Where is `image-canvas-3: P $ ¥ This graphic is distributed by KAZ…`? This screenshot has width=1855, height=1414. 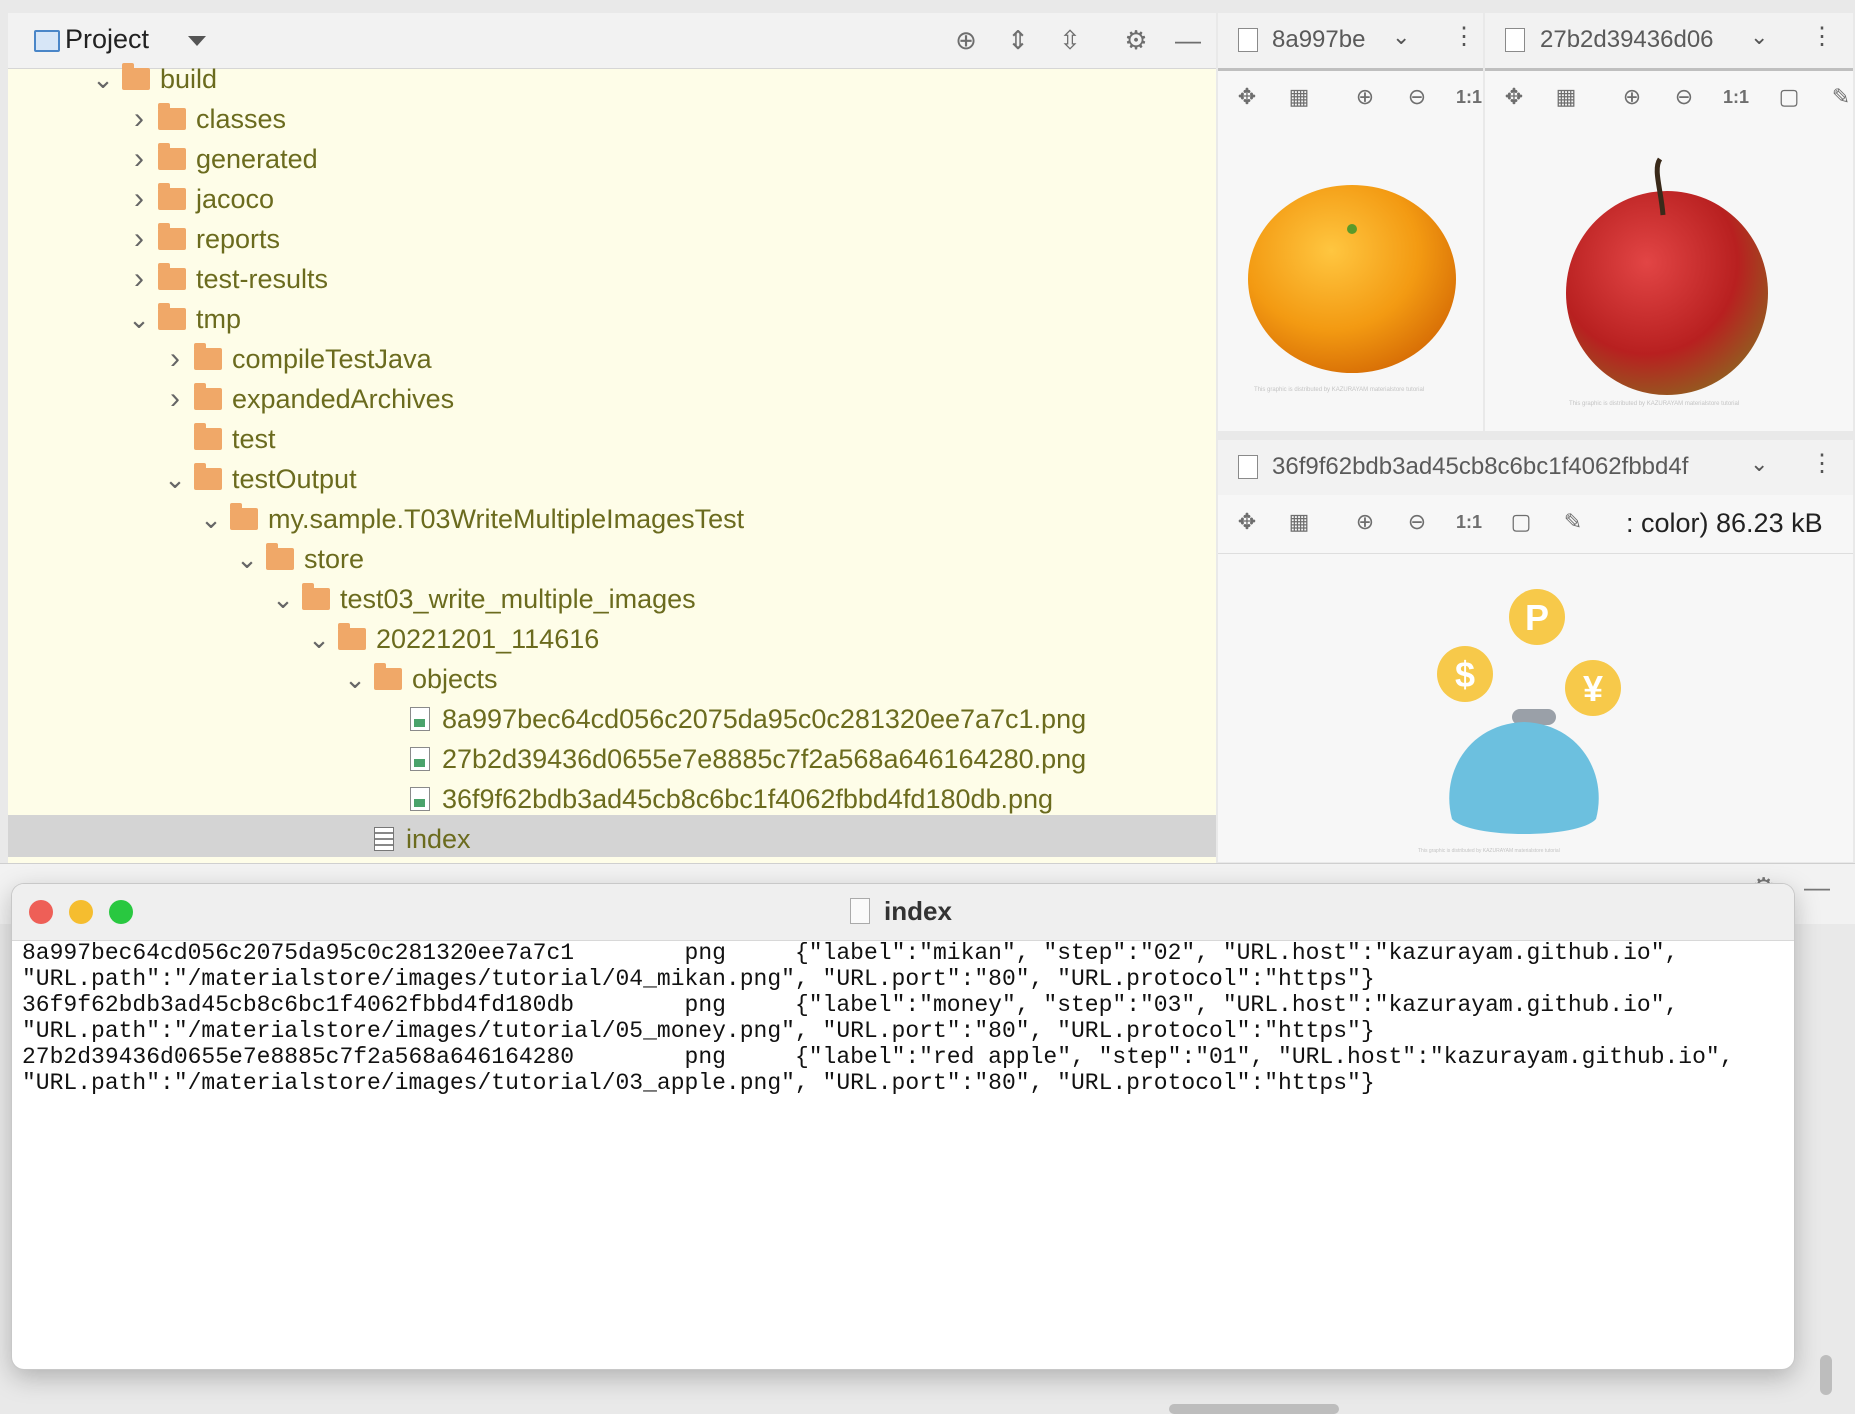 image-canvas-3: P $ ¥ This graphic is distributed by KAZ… is located at coordinates (1535, 708).